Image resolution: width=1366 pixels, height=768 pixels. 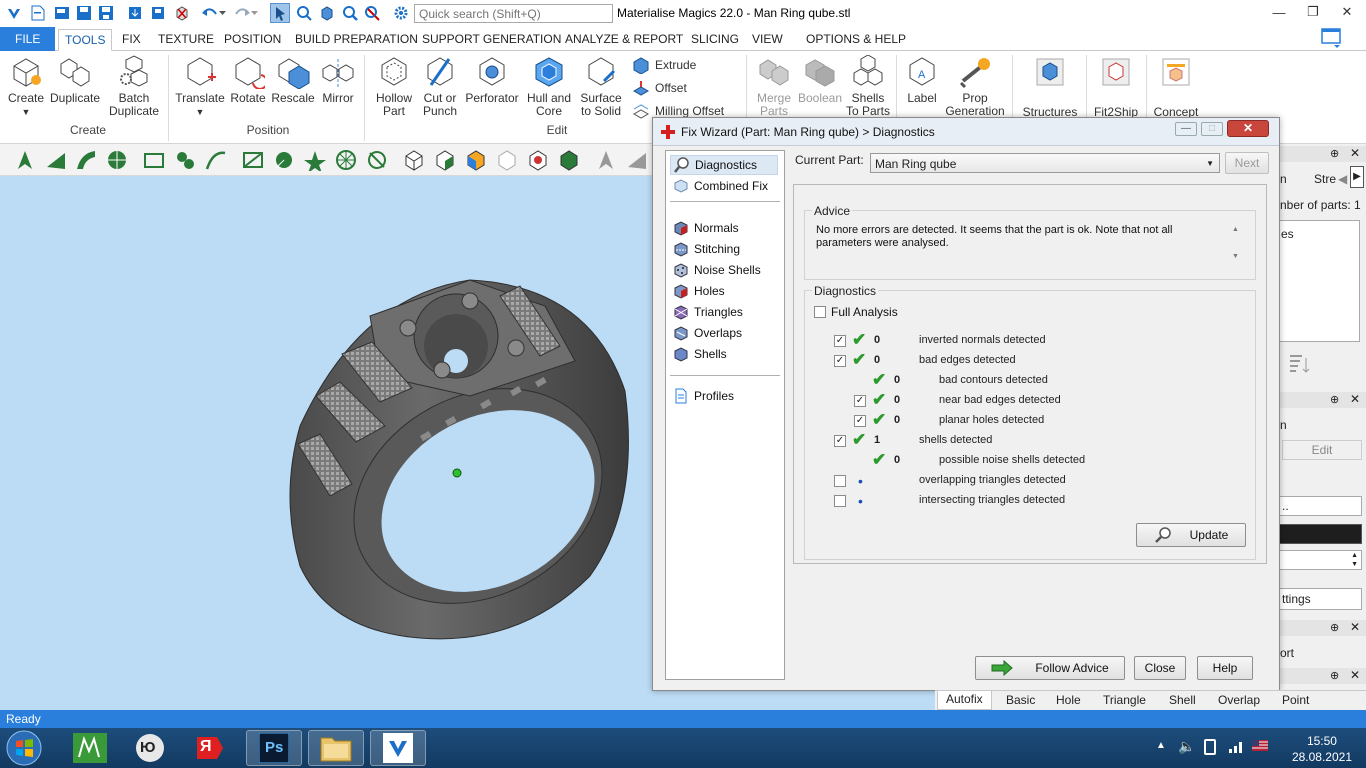 What do you see at coordinates (440, 86) in the screenshot?
I see `cut-or-punch-button: Cut or Punch` at bounding box center [440, 86].